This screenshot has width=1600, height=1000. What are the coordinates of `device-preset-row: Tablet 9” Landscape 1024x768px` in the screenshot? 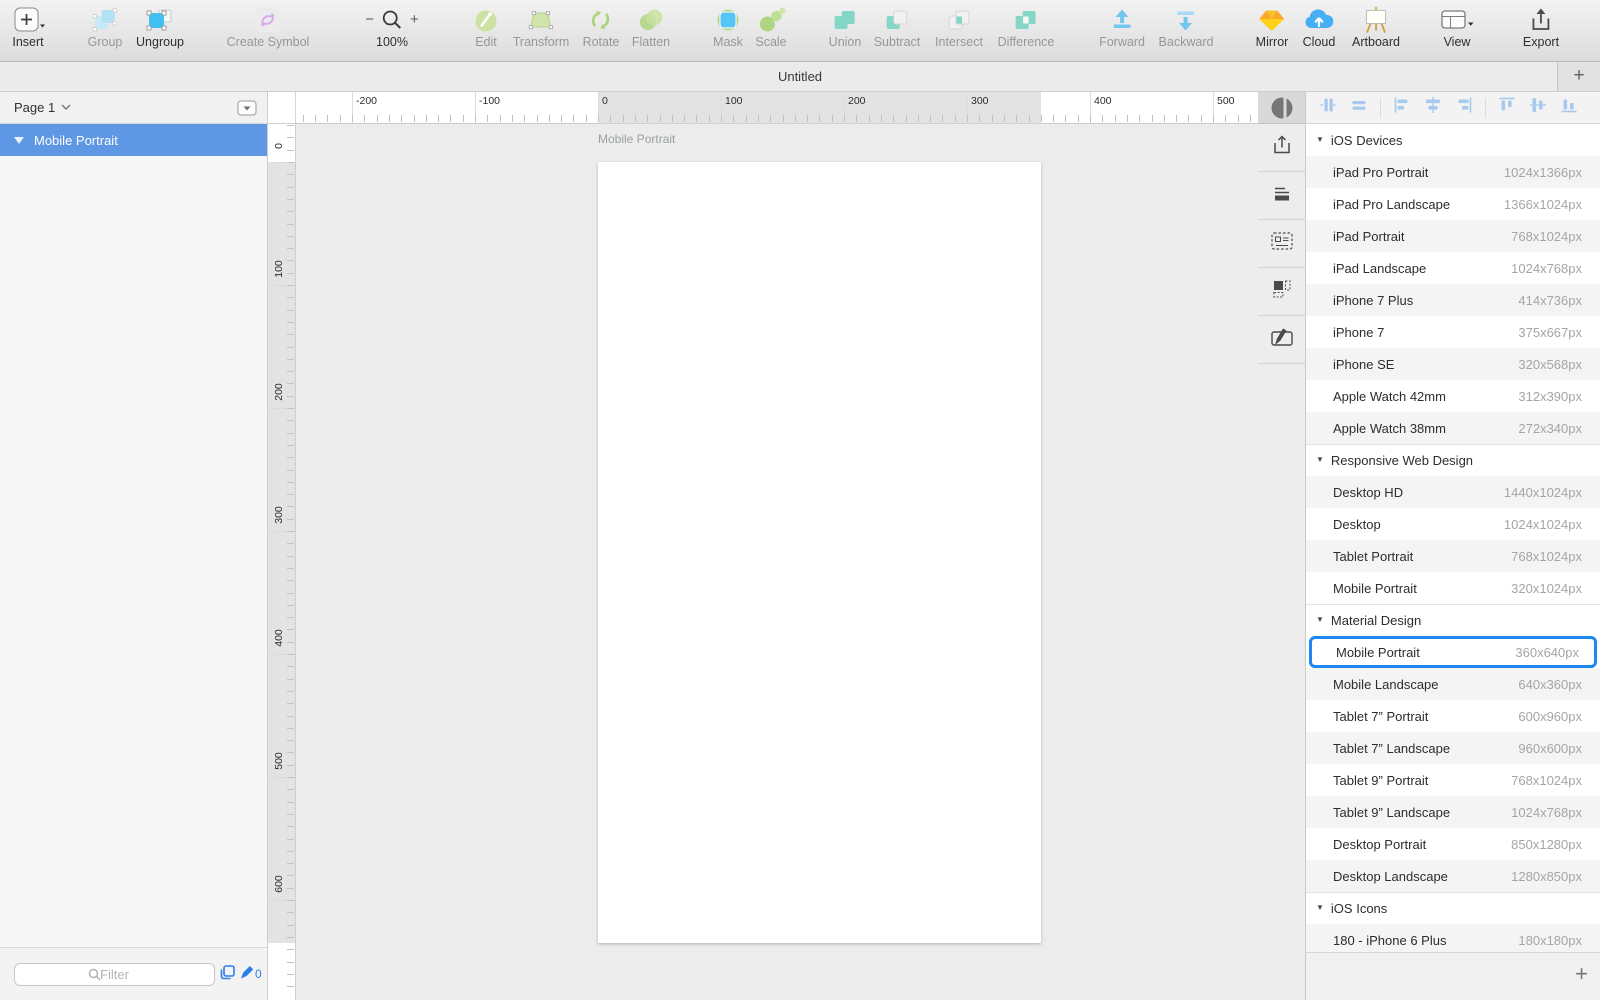 It's located at (1453, 812).